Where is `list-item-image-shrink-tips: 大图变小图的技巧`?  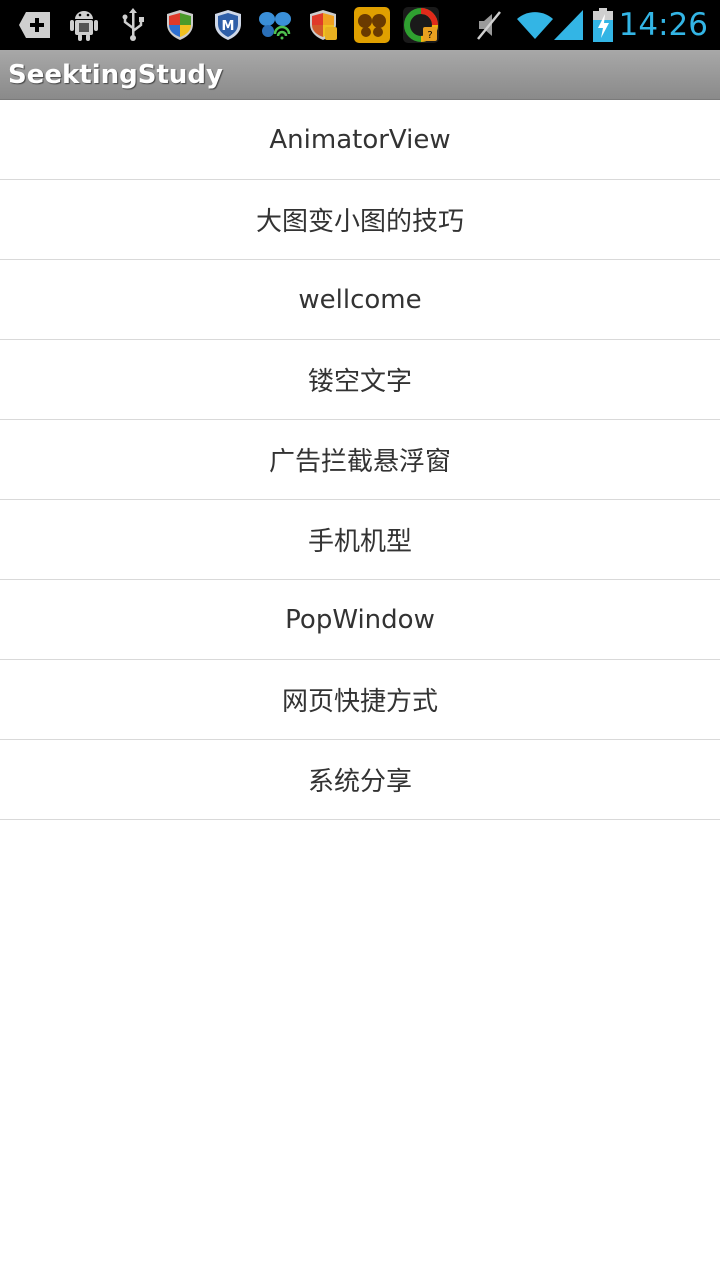 list-item-image-shrink-tips: 大图变小图的技巧 is located at coordinates (360, 220).